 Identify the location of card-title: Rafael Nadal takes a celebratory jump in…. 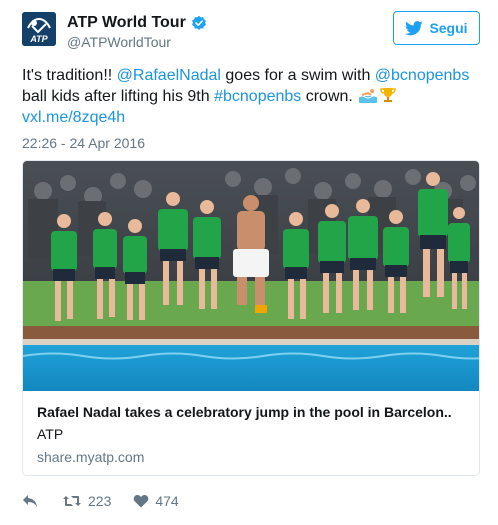
(253, 412).